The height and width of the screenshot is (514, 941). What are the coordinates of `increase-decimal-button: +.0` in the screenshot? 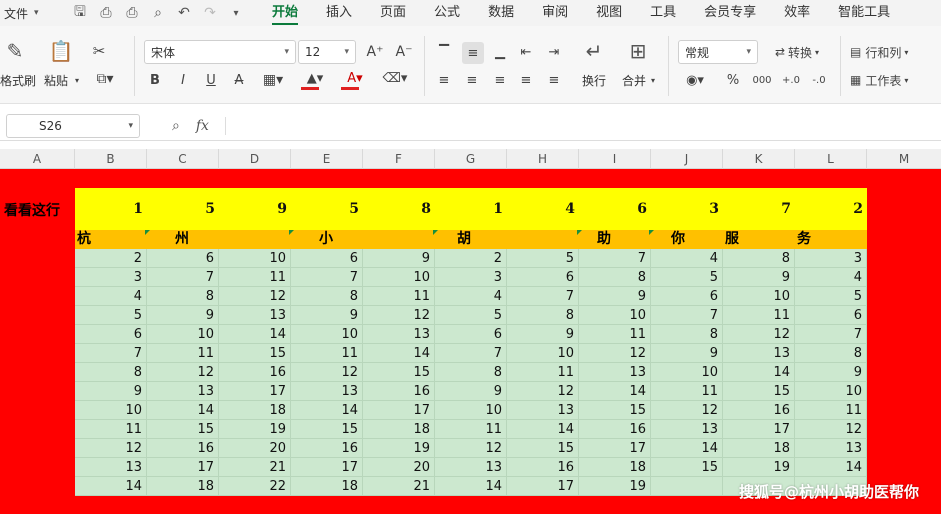 It's located at (791, 80).